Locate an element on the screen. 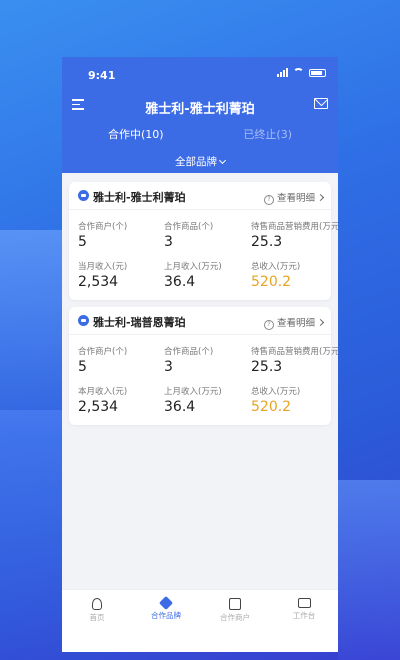 The width and height of the screenshot is (400, 660). stat-month-income: 本月收入(元) 2,534 is located at coordinates (102, 400).